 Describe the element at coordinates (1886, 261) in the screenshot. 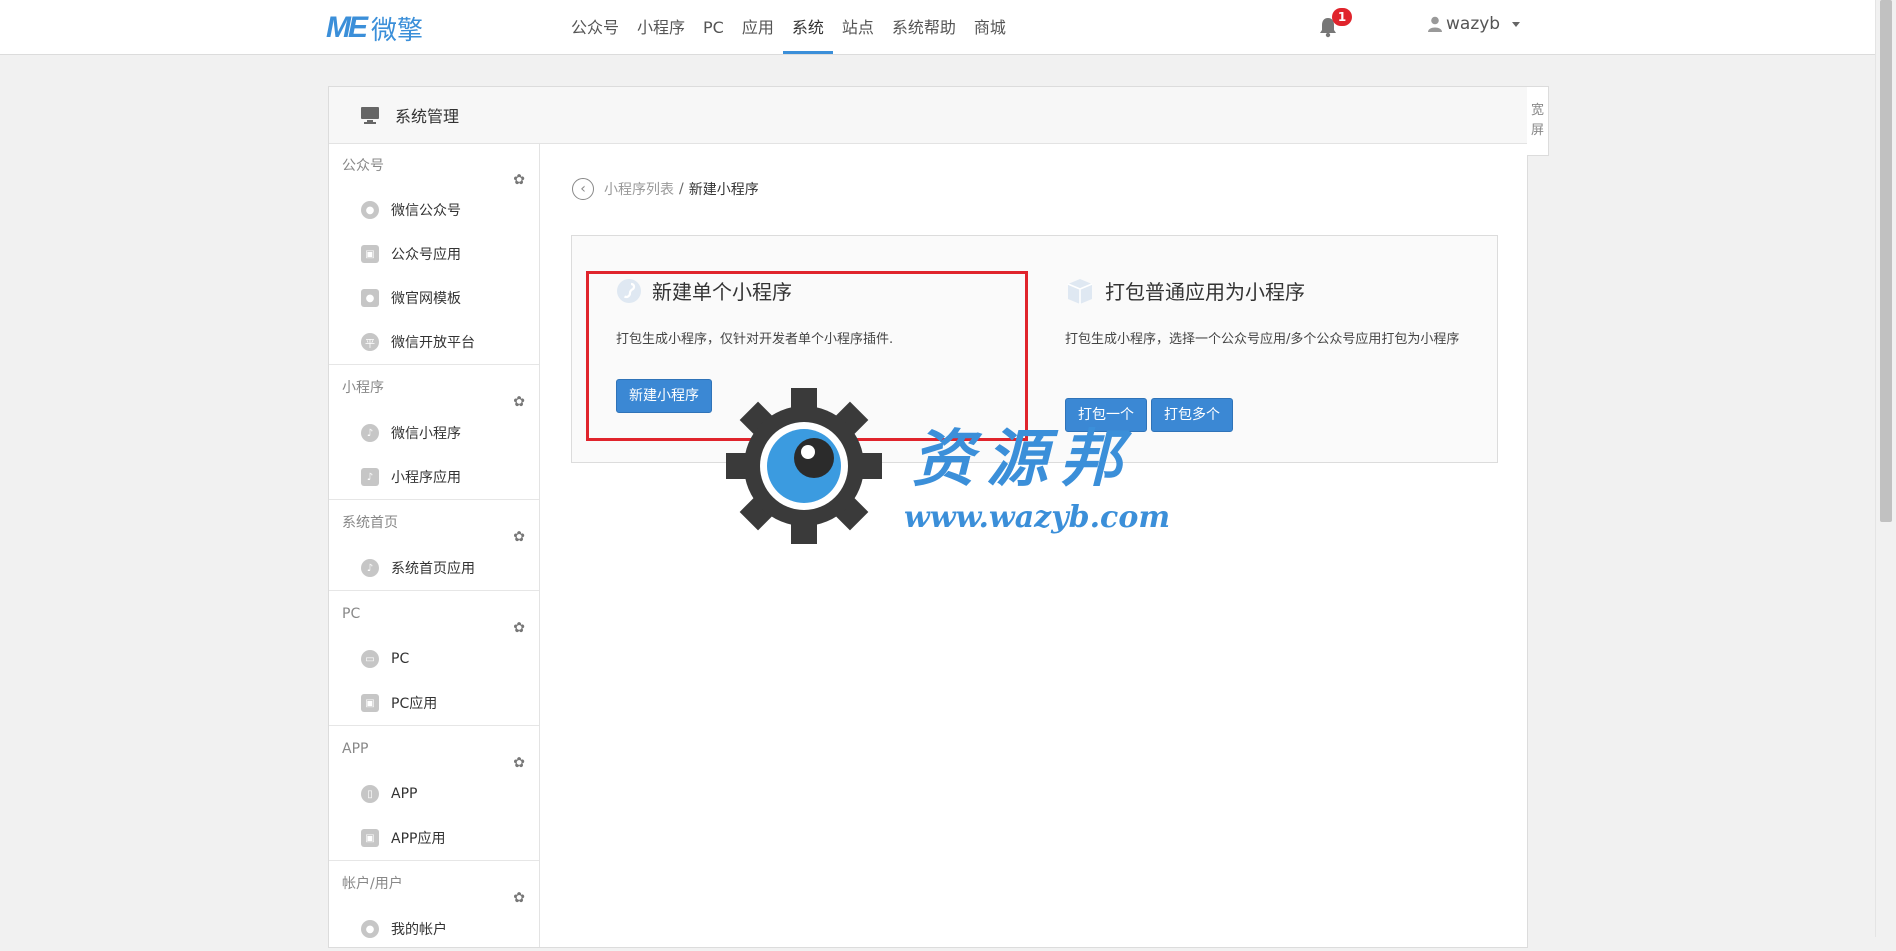

I see `scrollbar-thumb` at that location.